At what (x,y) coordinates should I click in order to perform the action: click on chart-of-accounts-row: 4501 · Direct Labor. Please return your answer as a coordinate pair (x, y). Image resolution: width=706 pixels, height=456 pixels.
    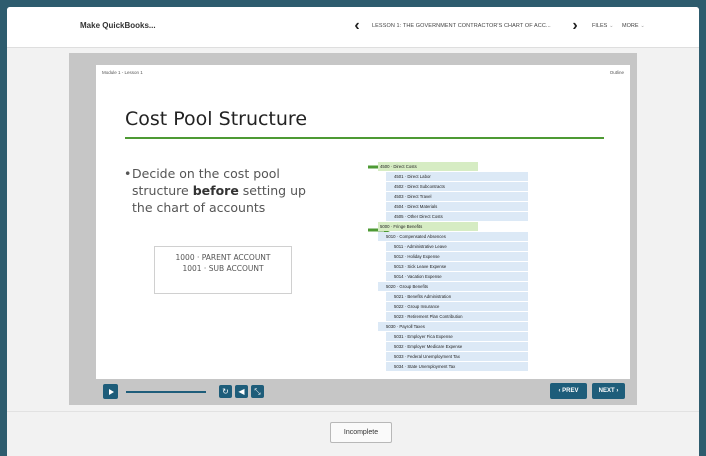
    Looking at the image, I should click on (457, 176).